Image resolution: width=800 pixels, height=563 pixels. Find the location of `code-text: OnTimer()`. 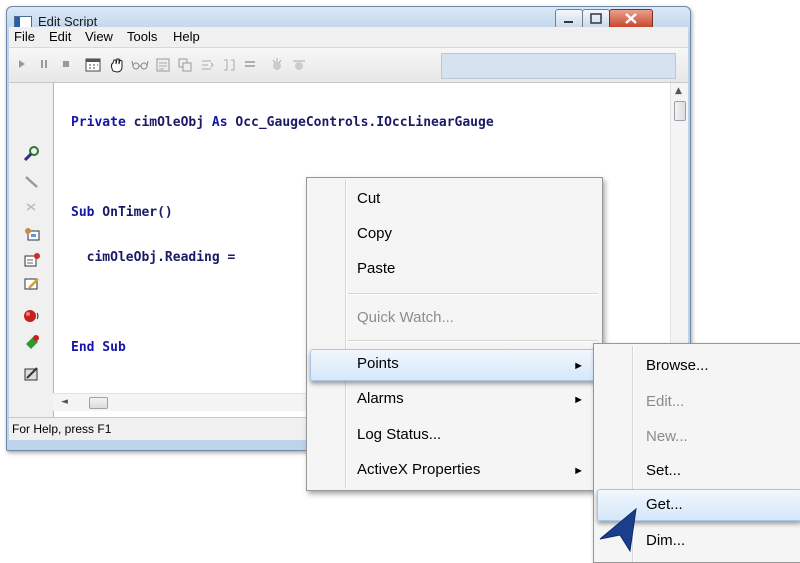

code-text: OnTimer() is located at coordinates (133, 212).